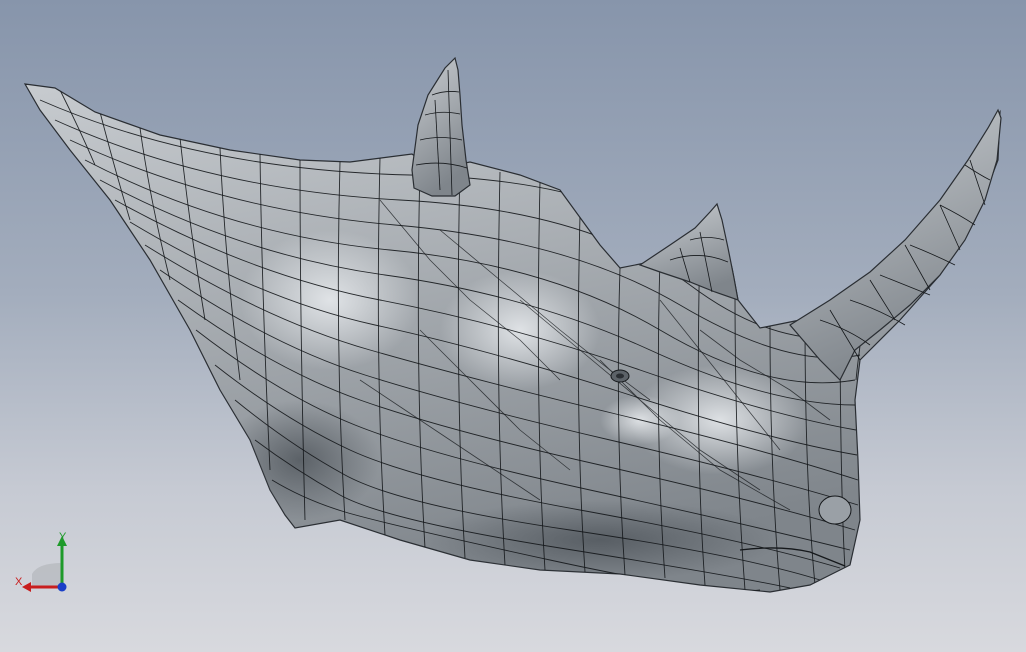  Describe the element at coordinates (441, 126) in the screenshot. I see `ear-horn` at that location.